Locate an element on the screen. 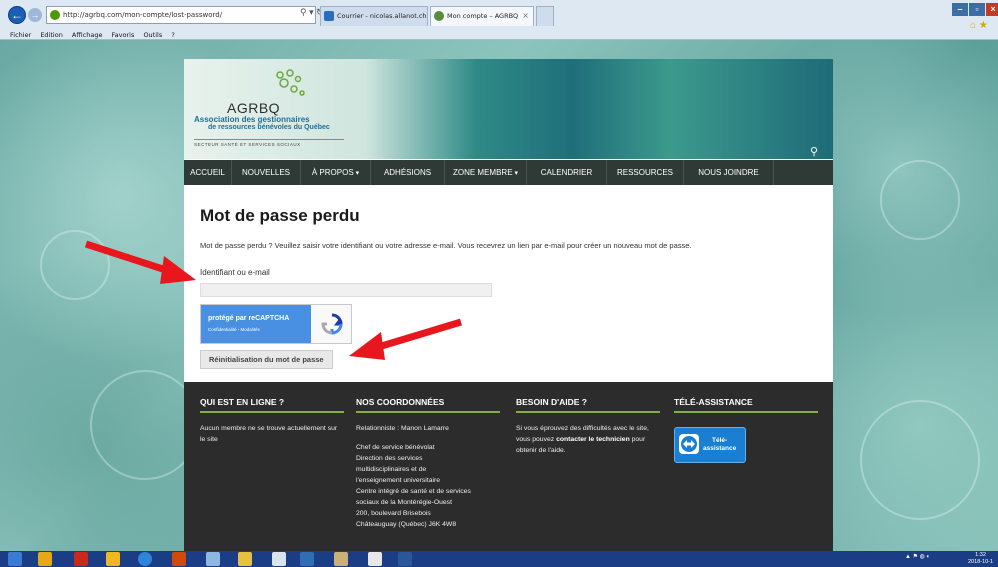 The width and height of the screenshot is (998, 567). nav-a-propos: À PROPOS is located at coordinates (336, 172).